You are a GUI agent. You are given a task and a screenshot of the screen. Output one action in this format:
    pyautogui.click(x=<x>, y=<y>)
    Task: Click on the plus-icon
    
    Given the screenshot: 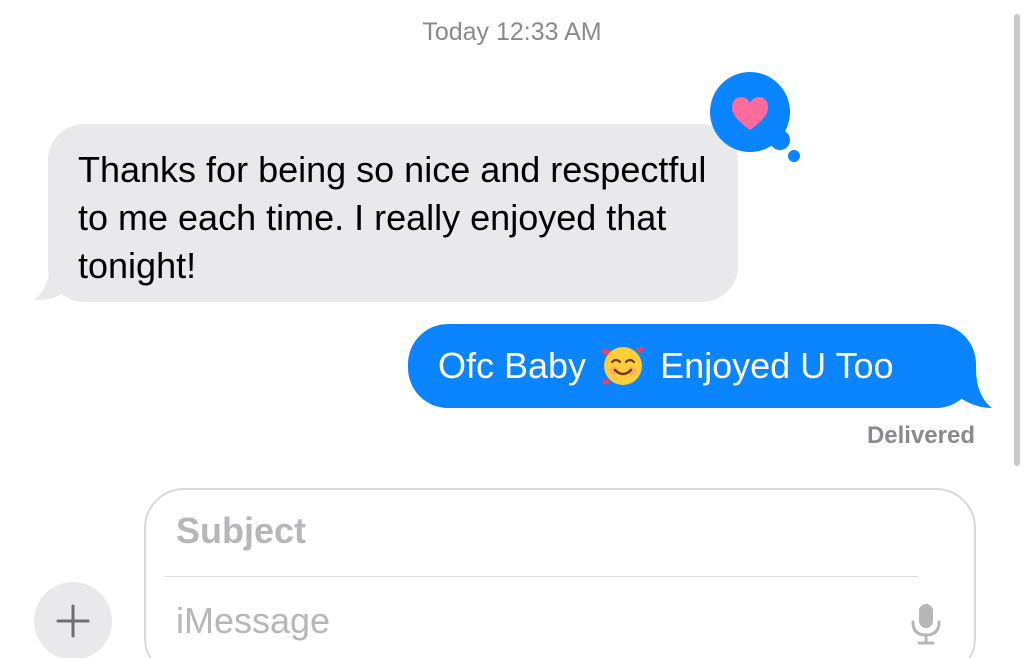 What is the action you would take?
    pyautogui.click(x=73, y=621)
    